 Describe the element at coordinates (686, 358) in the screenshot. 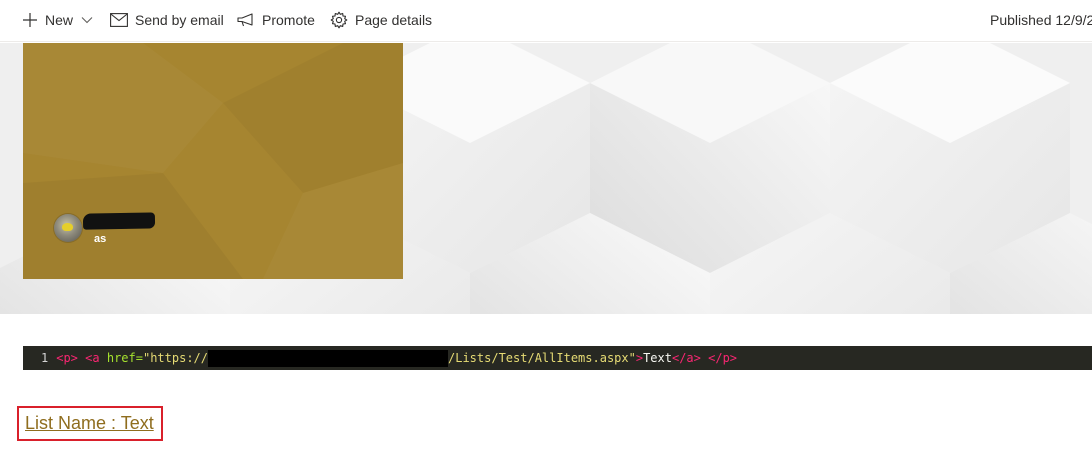

I see `code-close-a: </a>` at that location.